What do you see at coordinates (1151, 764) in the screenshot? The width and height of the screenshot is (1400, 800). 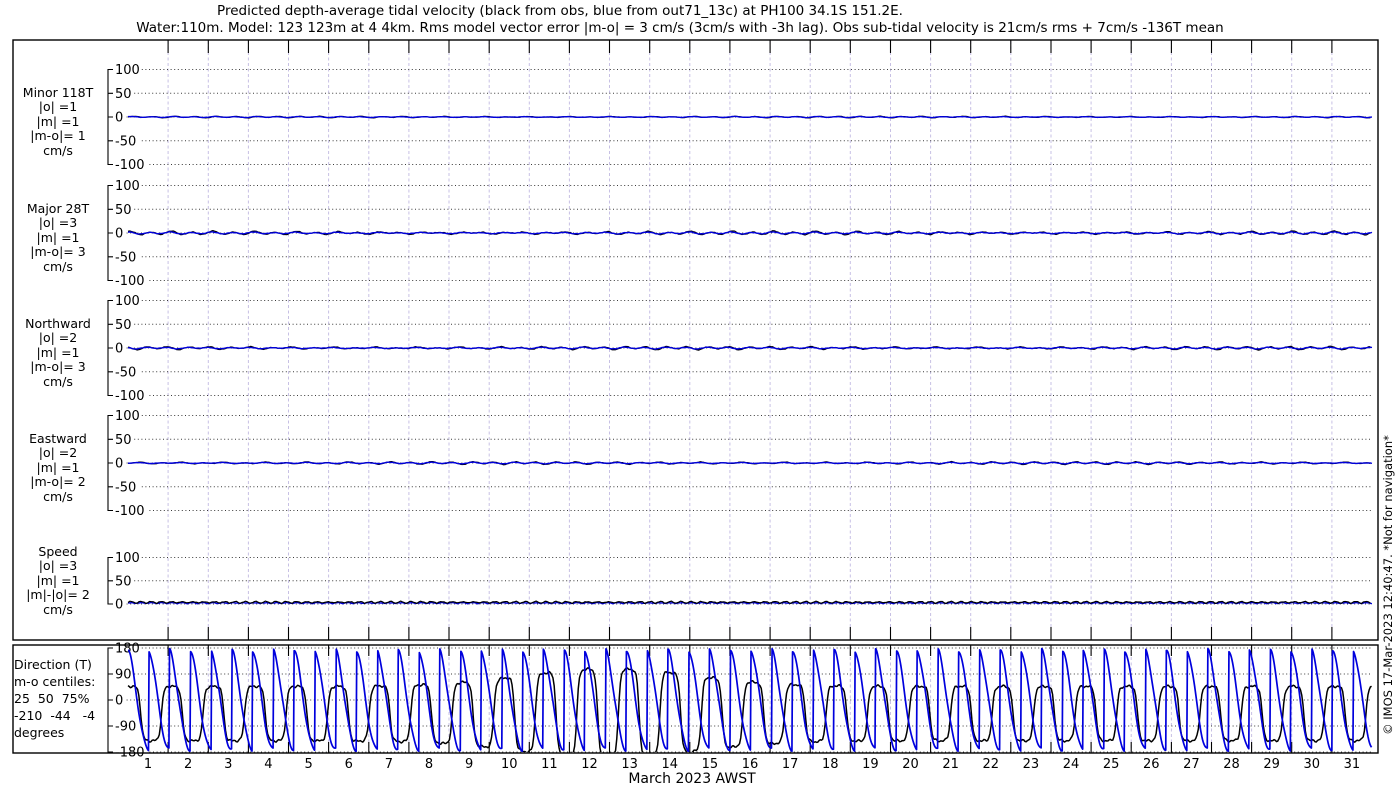 I see `day-label-26: 26` at bounding box center [1151, 764].